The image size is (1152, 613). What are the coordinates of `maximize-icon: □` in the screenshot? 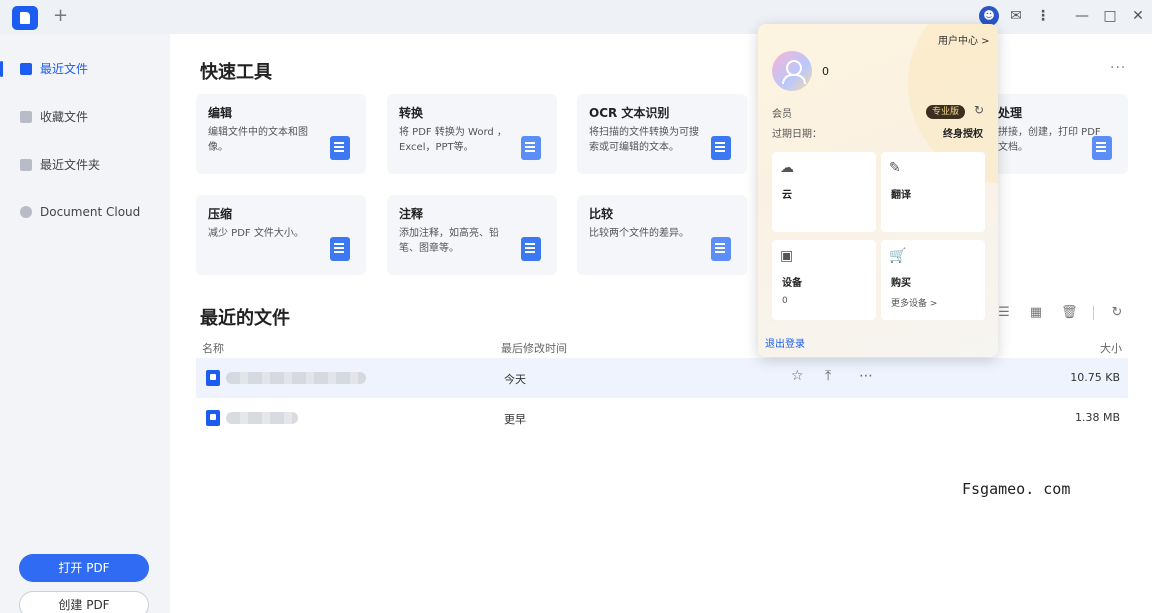 It's located at (1110, 16).